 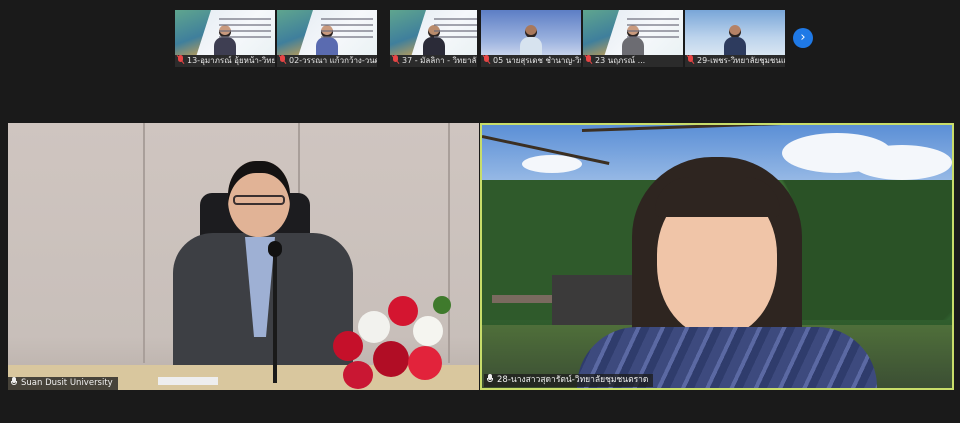 What do you see at coordinates (552, 164) in the screenshot?
I see `cloud` at bounding box center [552, 164].